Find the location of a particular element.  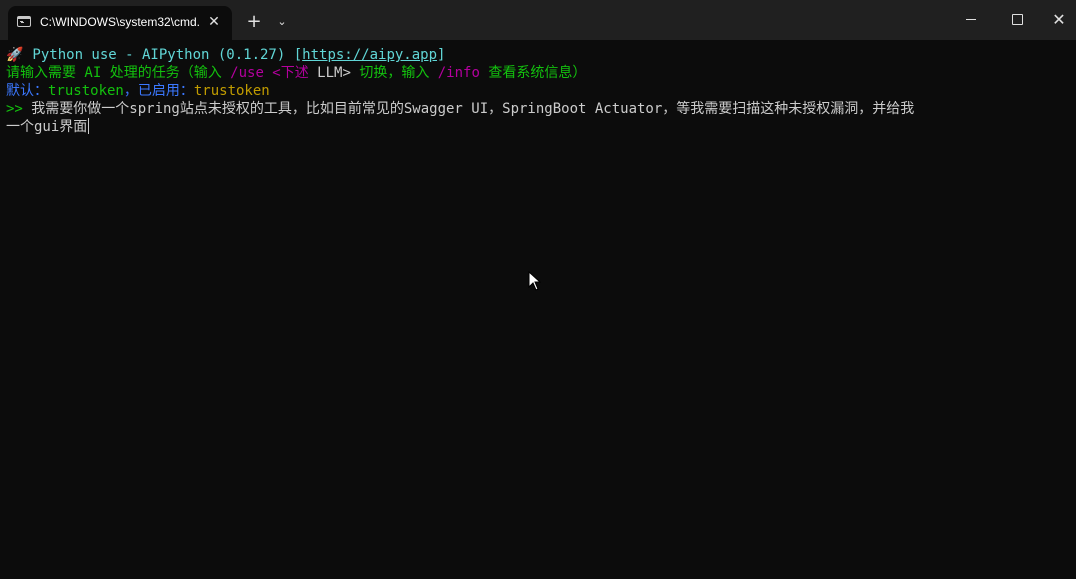

instruction-part2: 切换，输入 is located at coordinates (394, 73).